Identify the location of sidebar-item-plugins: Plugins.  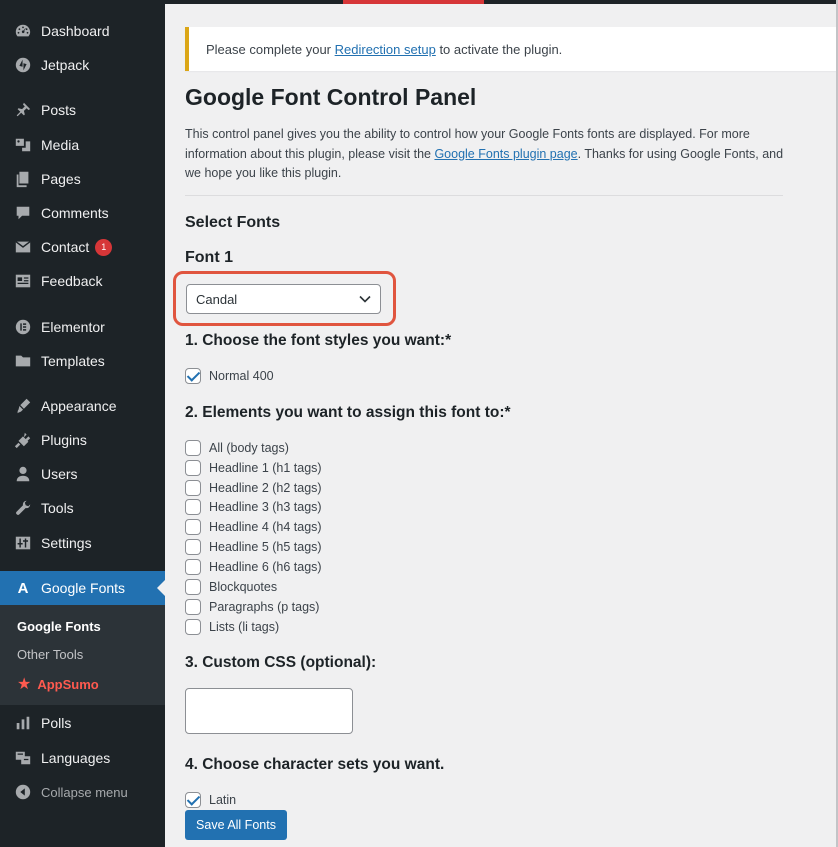
(82, 440).